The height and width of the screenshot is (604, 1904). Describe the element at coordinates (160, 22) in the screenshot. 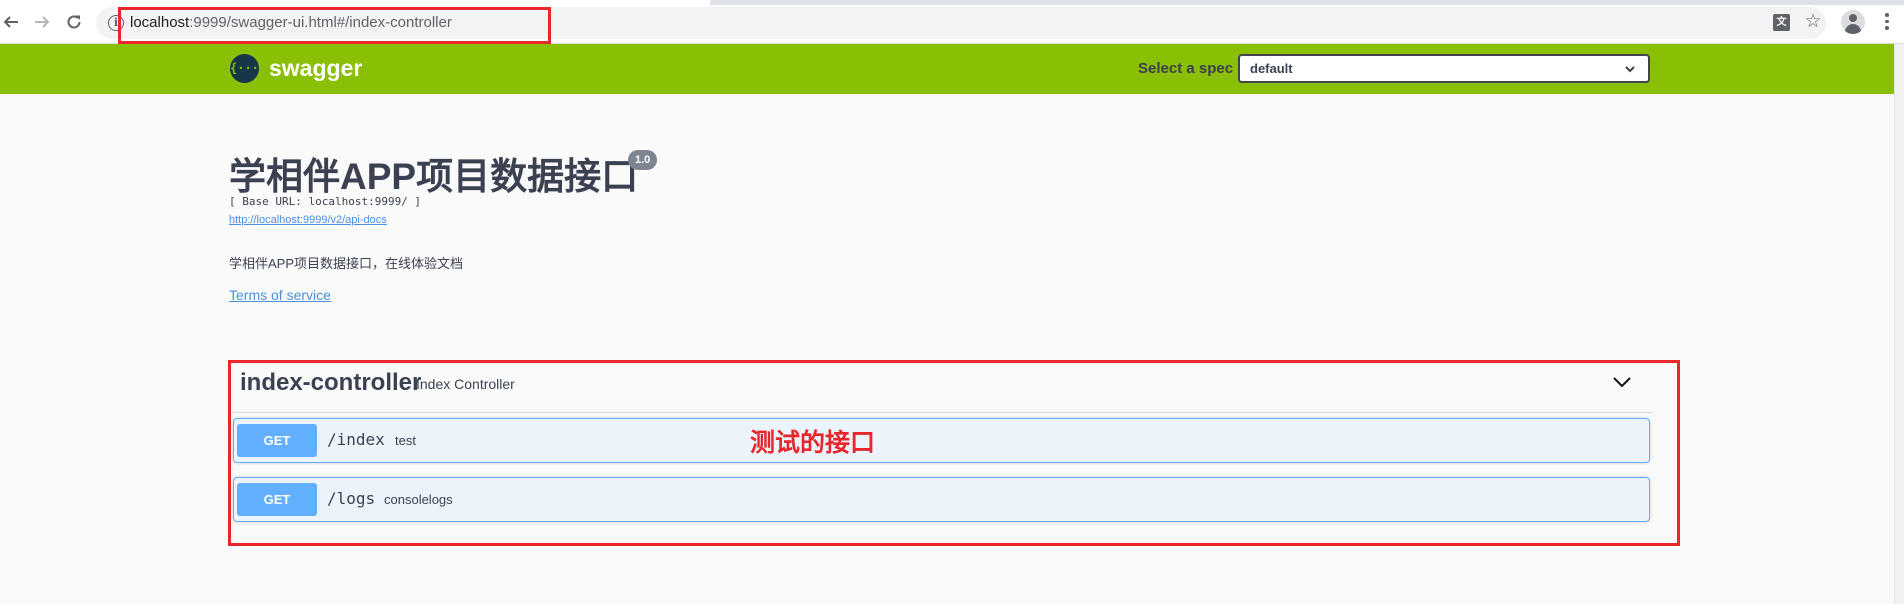

I see `url-host: localhost` at that location.